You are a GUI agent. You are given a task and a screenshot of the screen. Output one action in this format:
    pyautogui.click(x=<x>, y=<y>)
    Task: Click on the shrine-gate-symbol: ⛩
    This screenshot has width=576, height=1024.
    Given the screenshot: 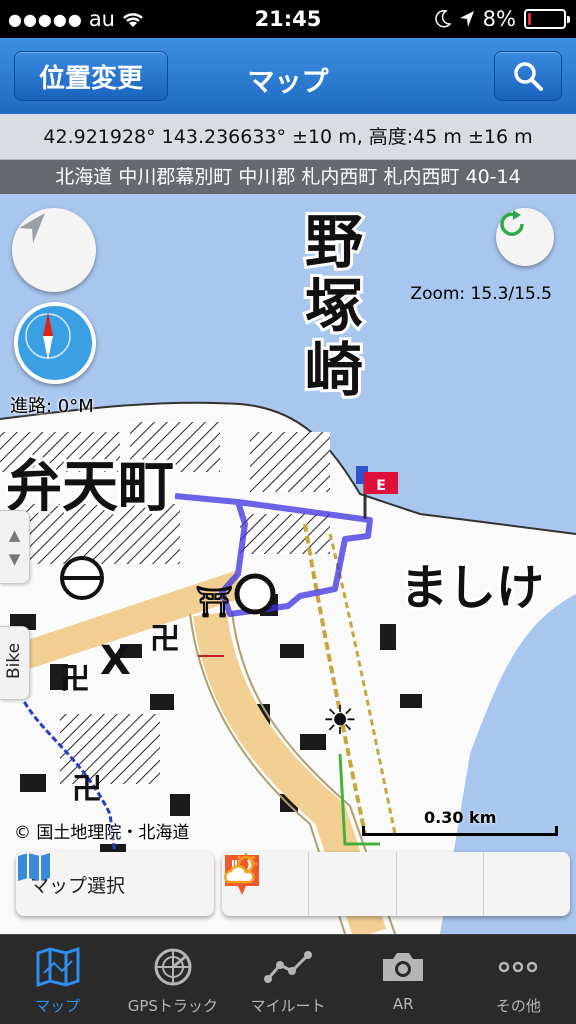 What is the action you would take?
    pyautogui.click(x=214, y=602)
    